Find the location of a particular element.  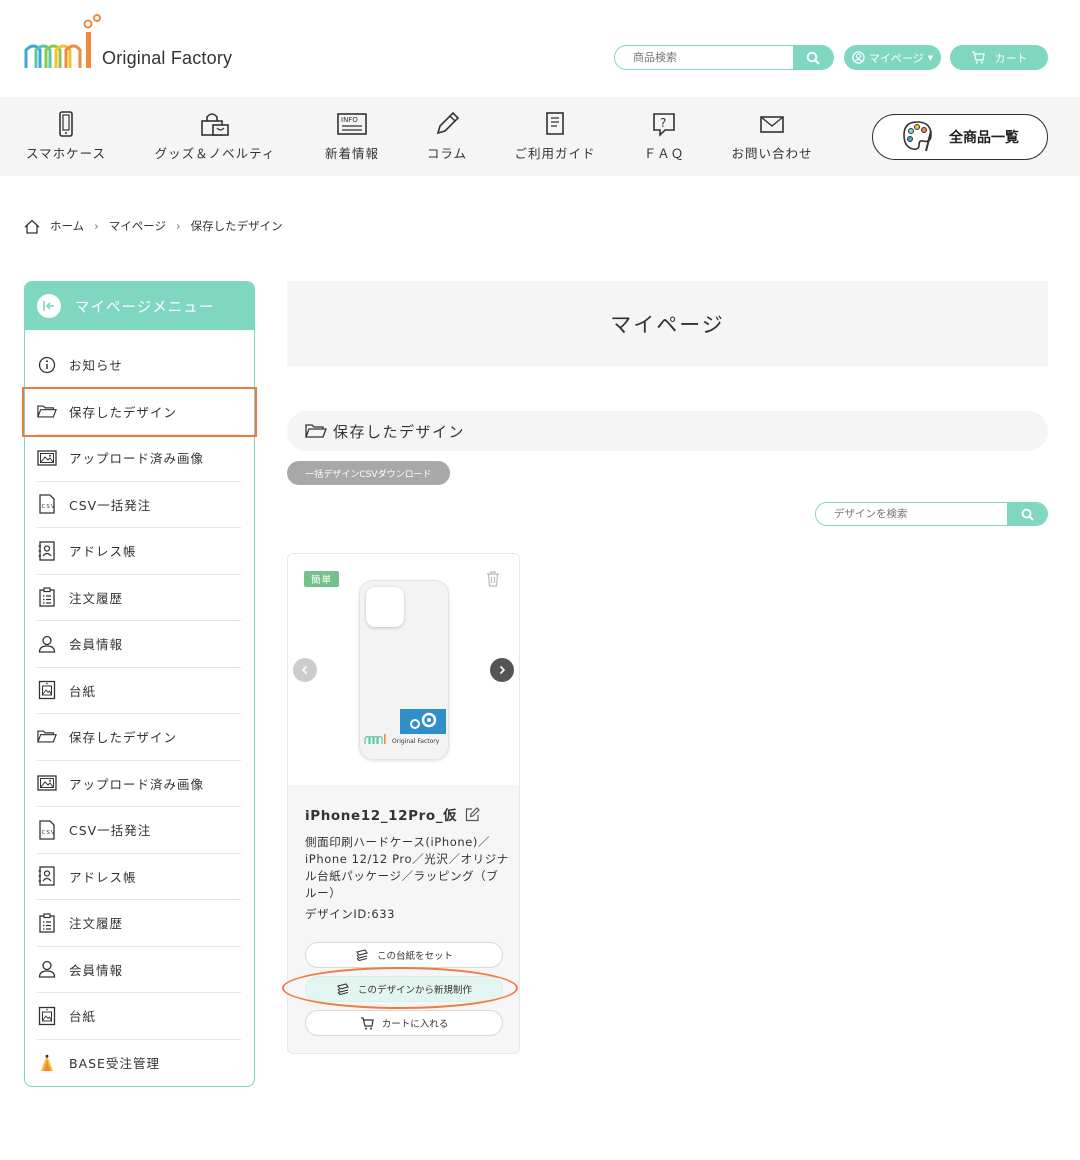

add-to-cart-label: カートに入れる is located at coordinates (415, 1024).